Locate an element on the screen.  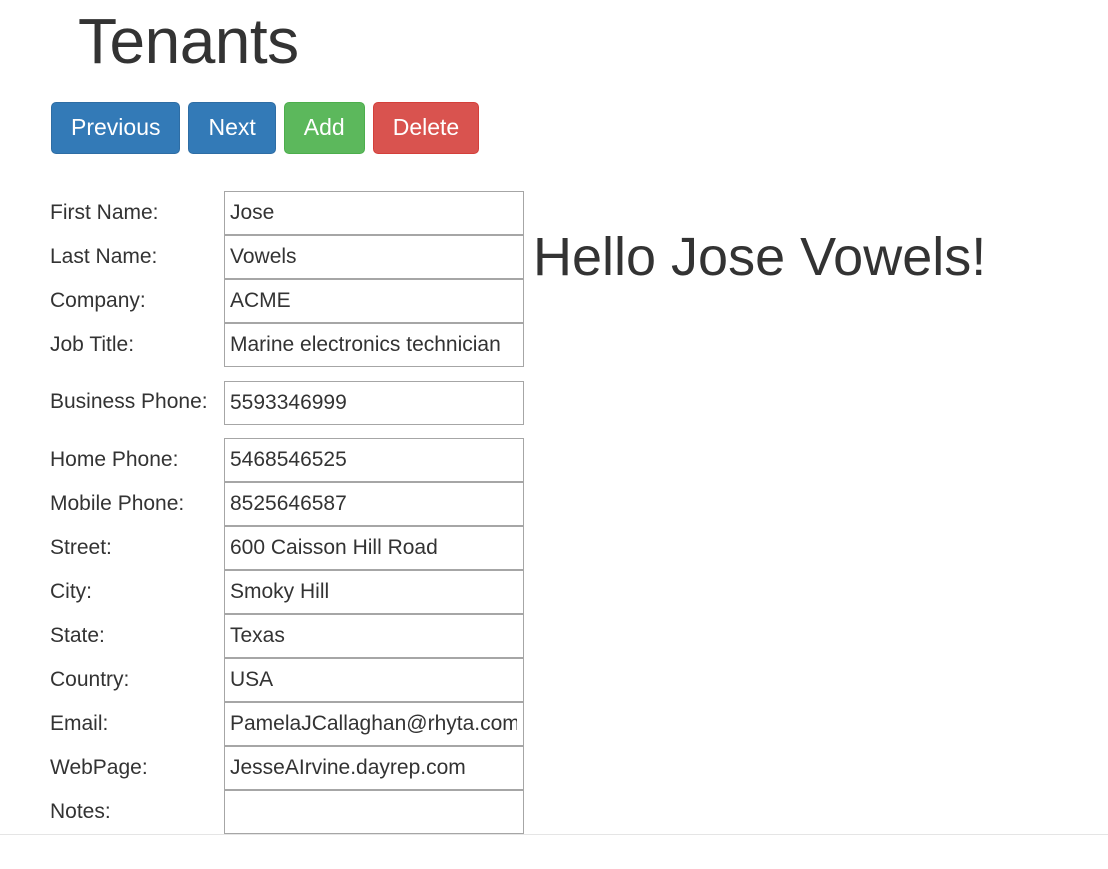
form-row-webpage: WebPage: is located at coordinates (287, 767).